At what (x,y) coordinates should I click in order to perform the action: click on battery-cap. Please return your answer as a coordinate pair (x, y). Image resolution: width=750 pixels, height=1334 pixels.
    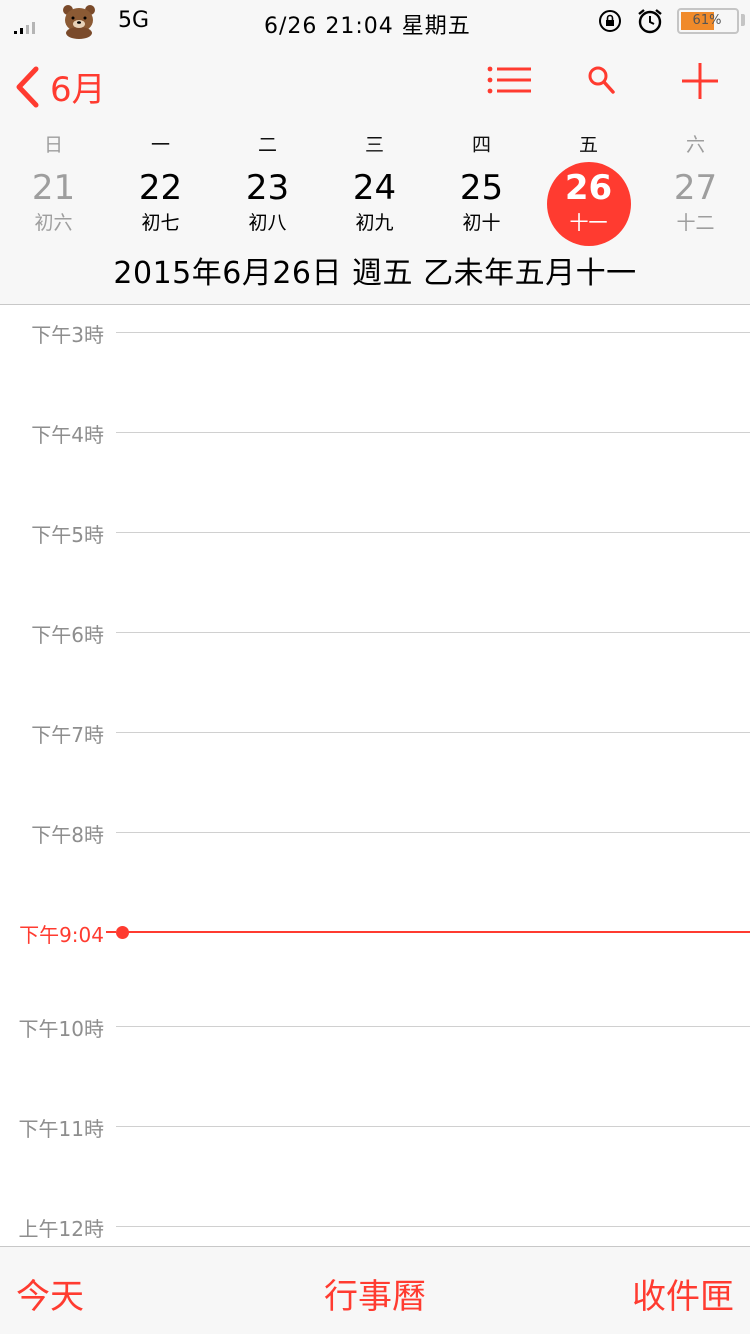
    Looking at the image, I should click on (743, 20).